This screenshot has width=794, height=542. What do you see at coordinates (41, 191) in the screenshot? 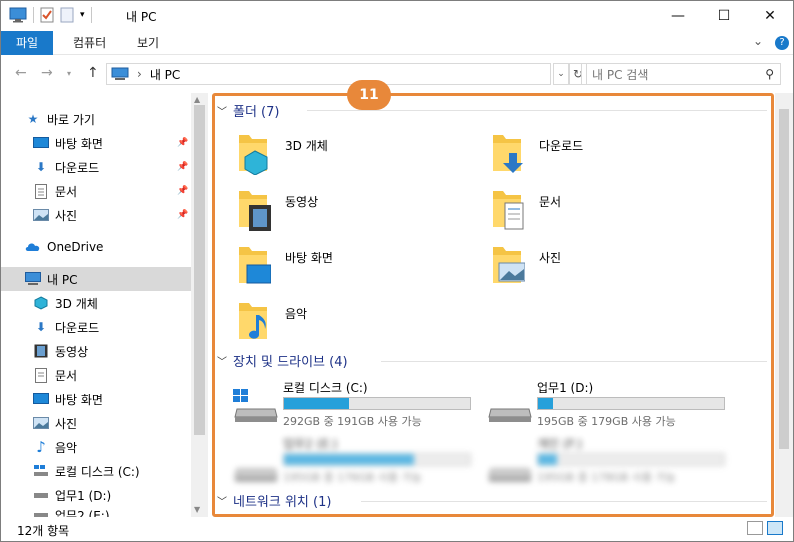
I see `document-icon` at bounding box center [41, 191].